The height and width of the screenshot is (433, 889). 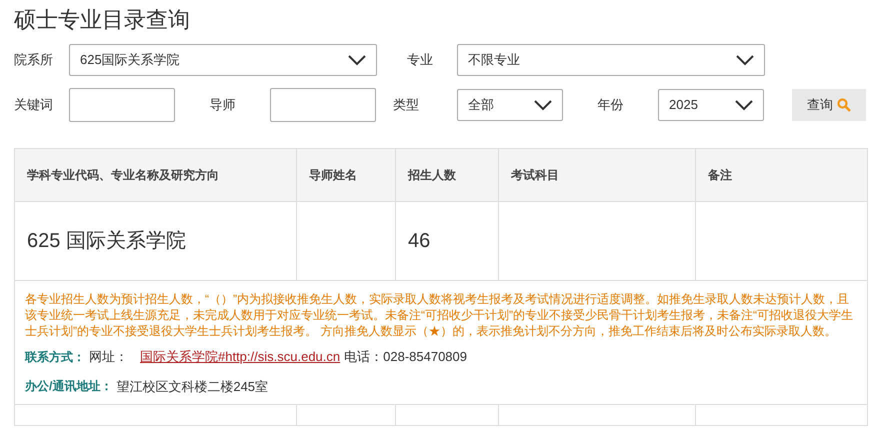 I want to click on column-header: 备注, so click(x=720, y=175).